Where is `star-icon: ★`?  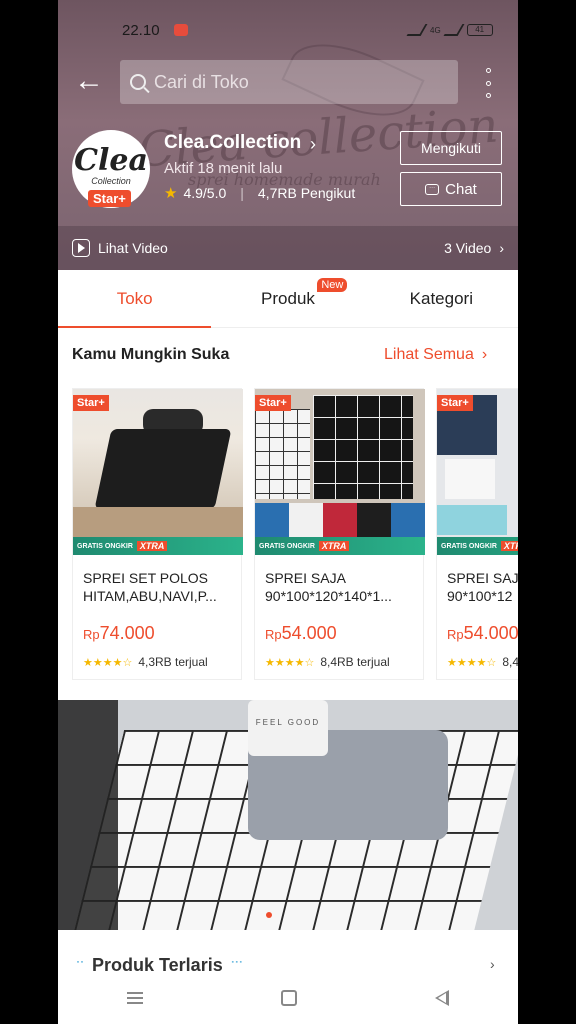
star-icon: ★ is located at coordinates (171, 193).